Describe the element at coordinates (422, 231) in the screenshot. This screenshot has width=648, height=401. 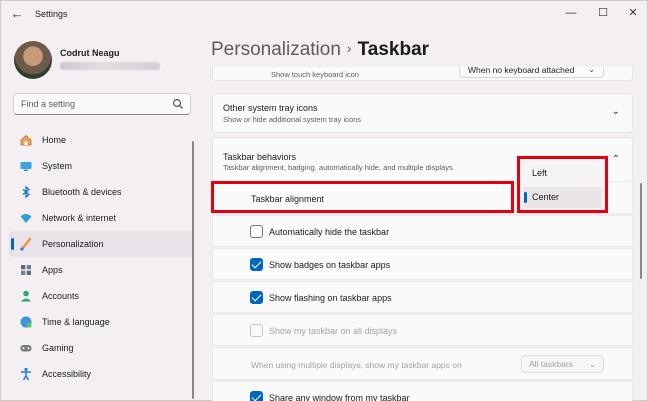
I see `option-row: Automatically hide the taskbar` at that location.